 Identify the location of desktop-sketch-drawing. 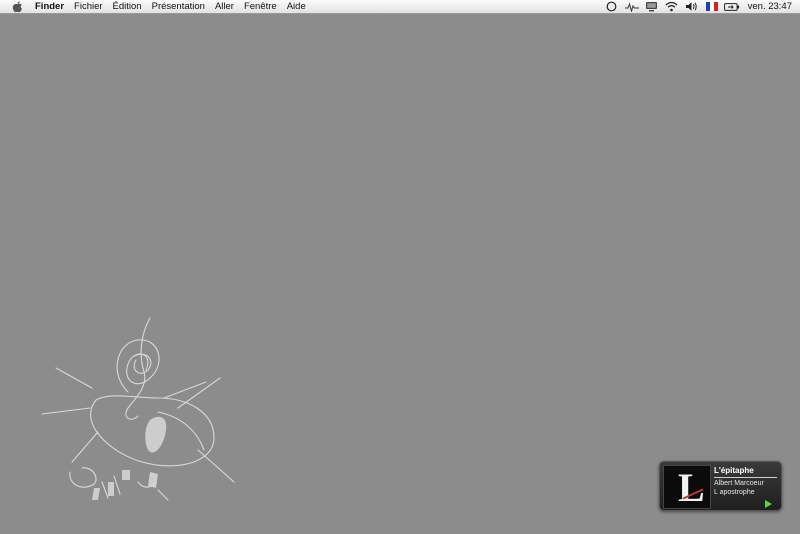
(138, 409).